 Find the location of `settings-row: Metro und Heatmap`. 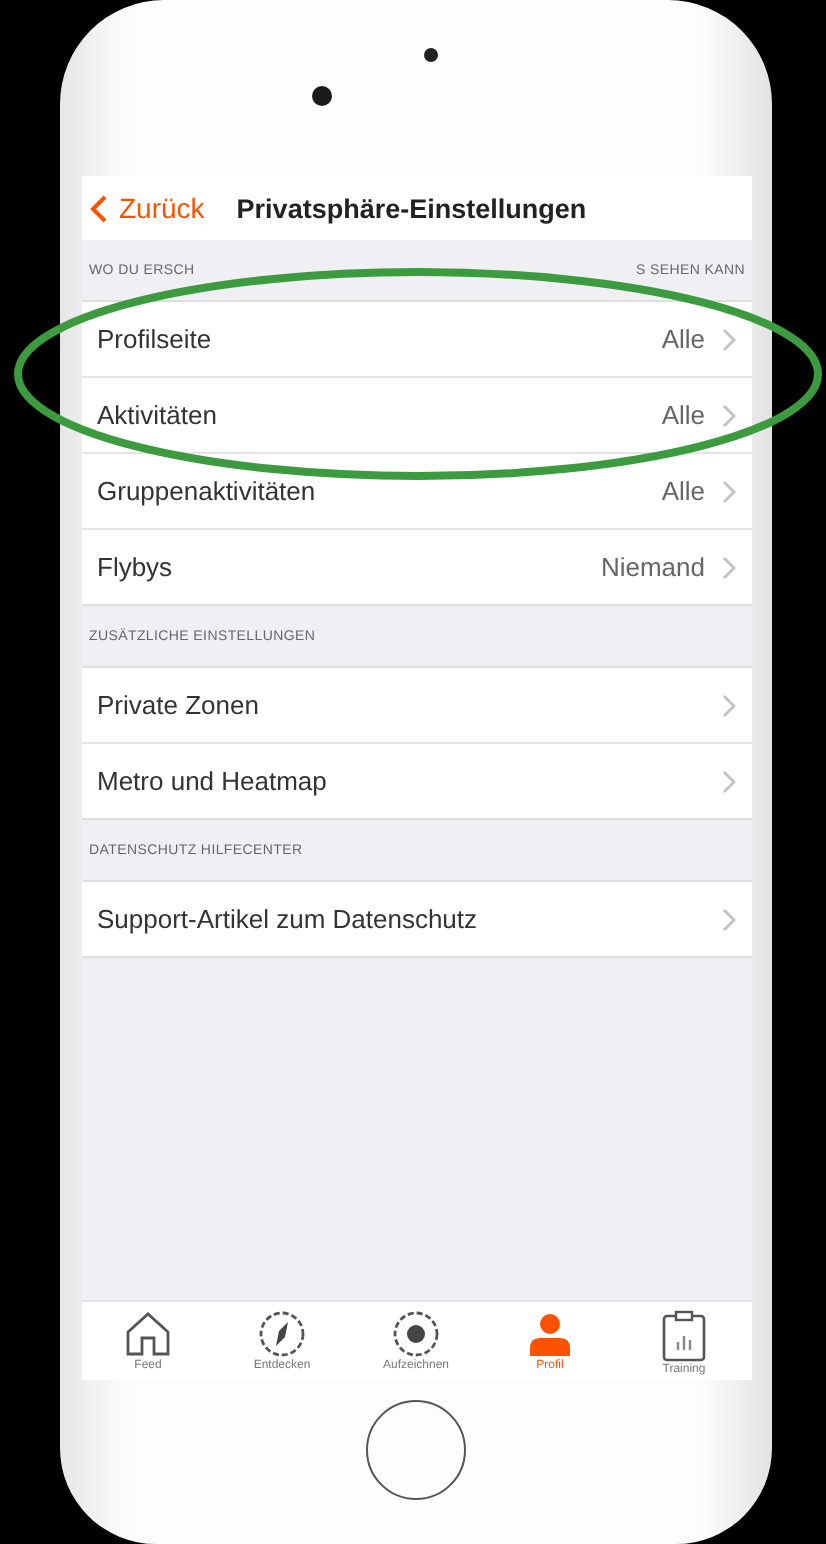

settings-row: Metro und Heatmap is located at coordinates (416, 780).